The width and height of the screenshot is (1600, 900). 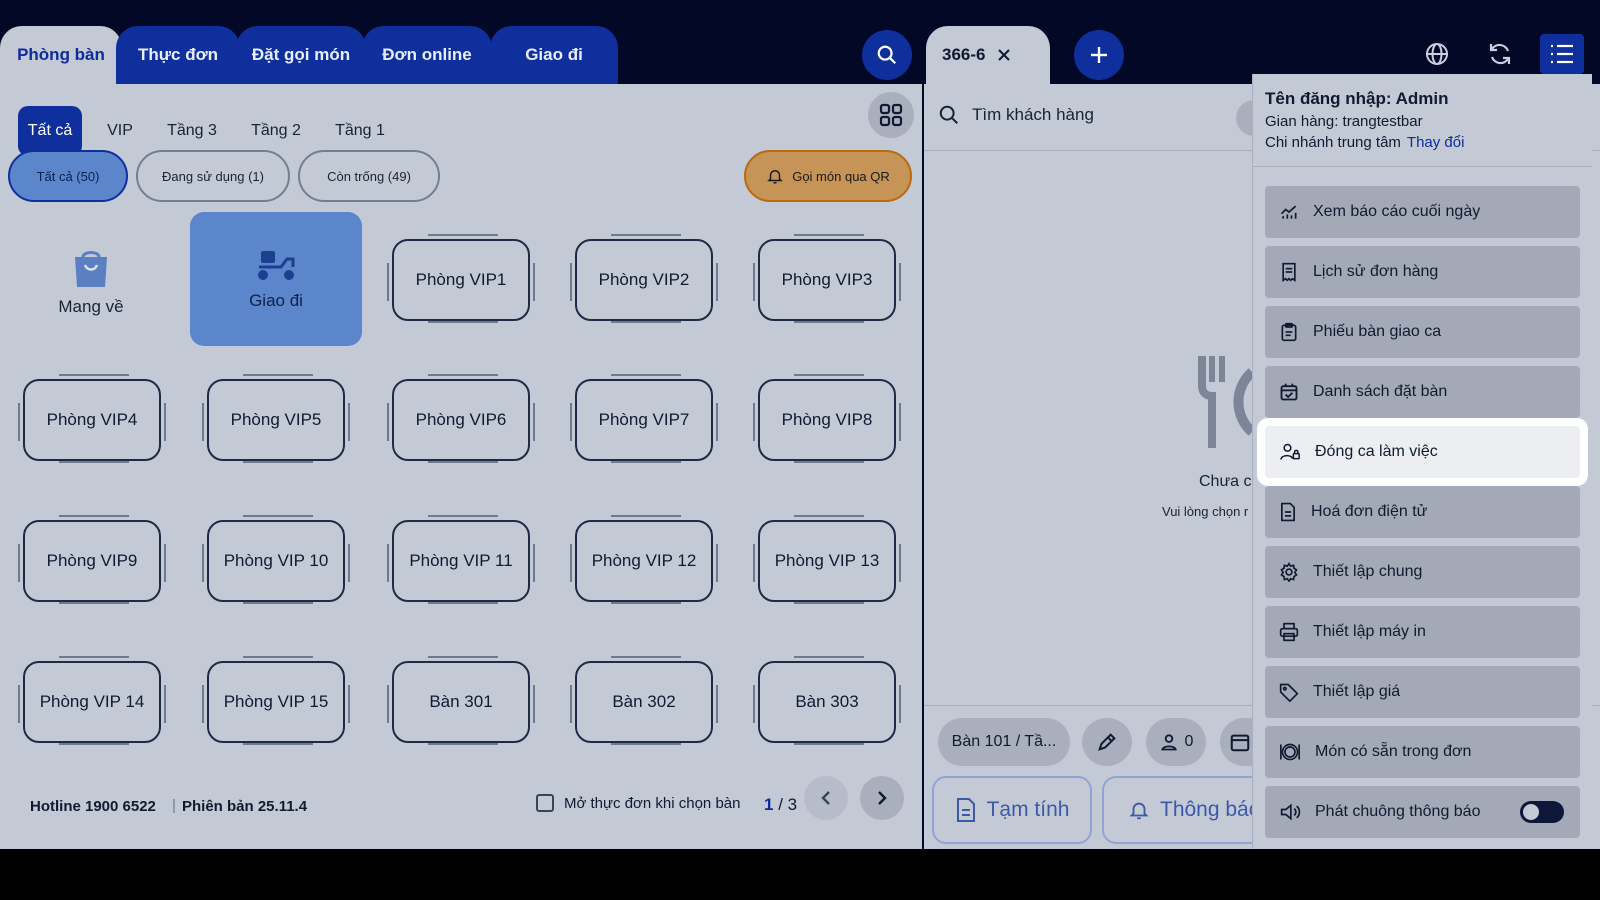 I want to click on floor-tab-label: VIP, so click(x=120, y=130).